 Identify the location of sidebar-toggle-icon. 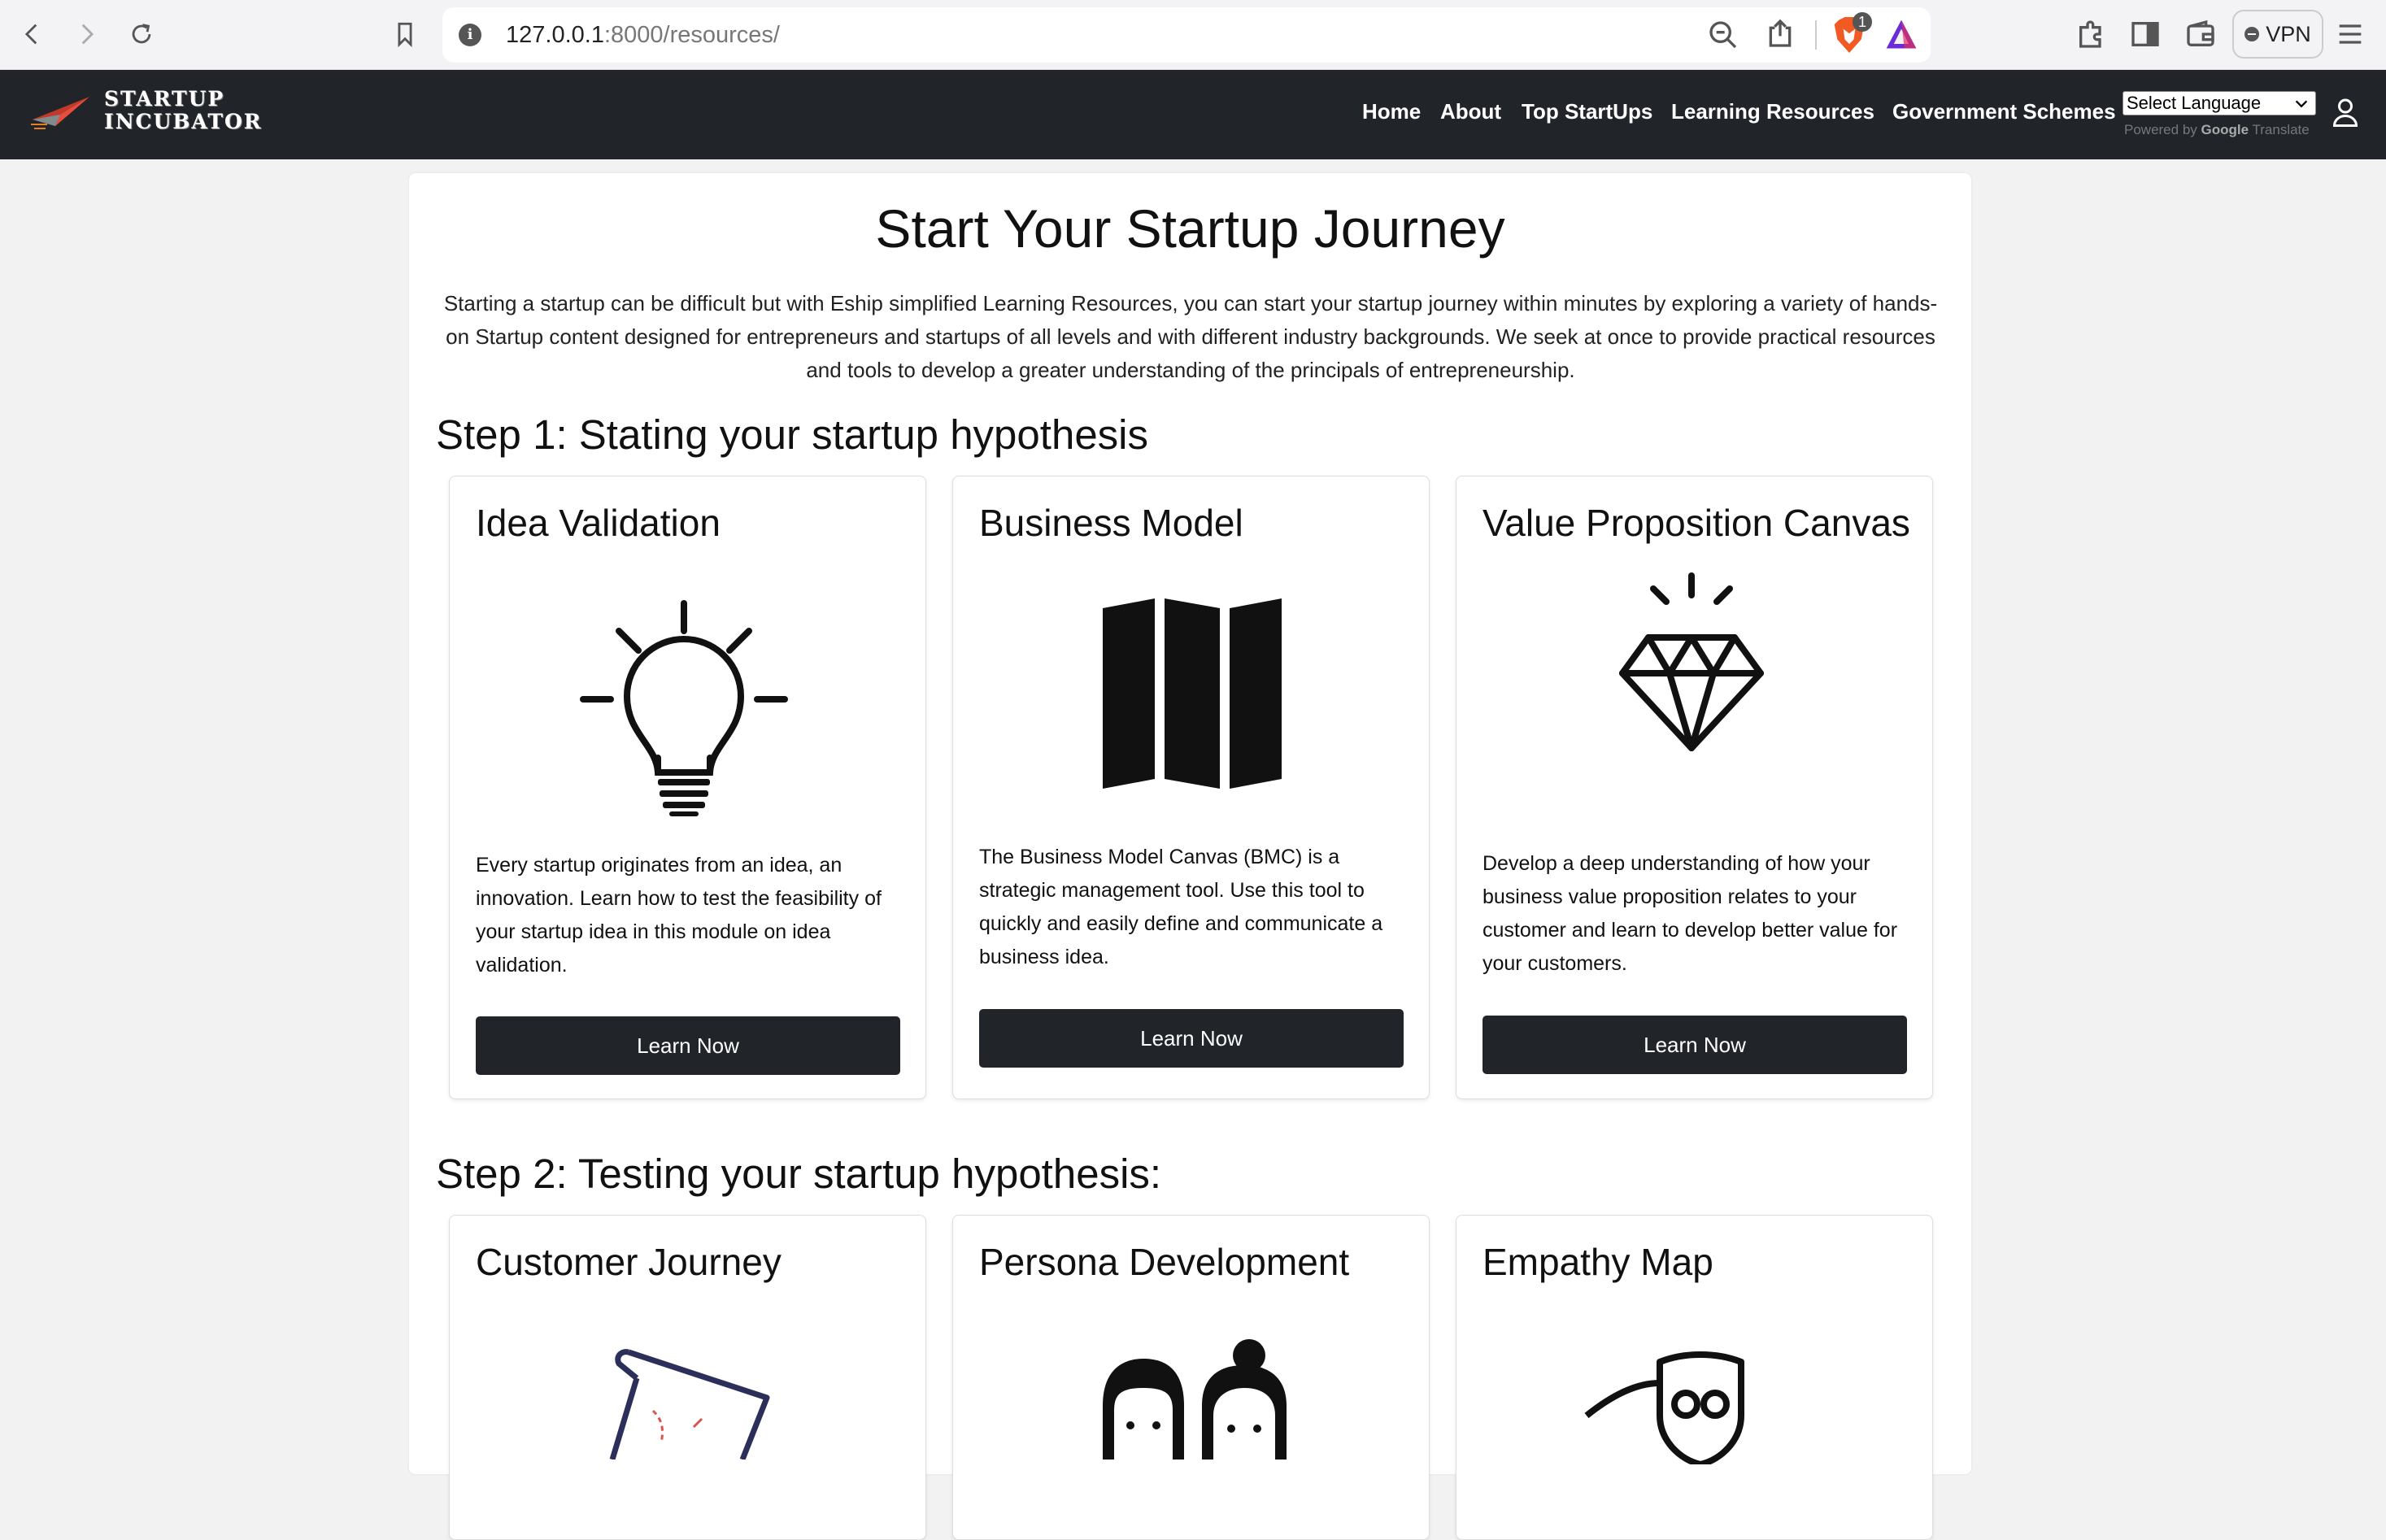
(2145, 34).